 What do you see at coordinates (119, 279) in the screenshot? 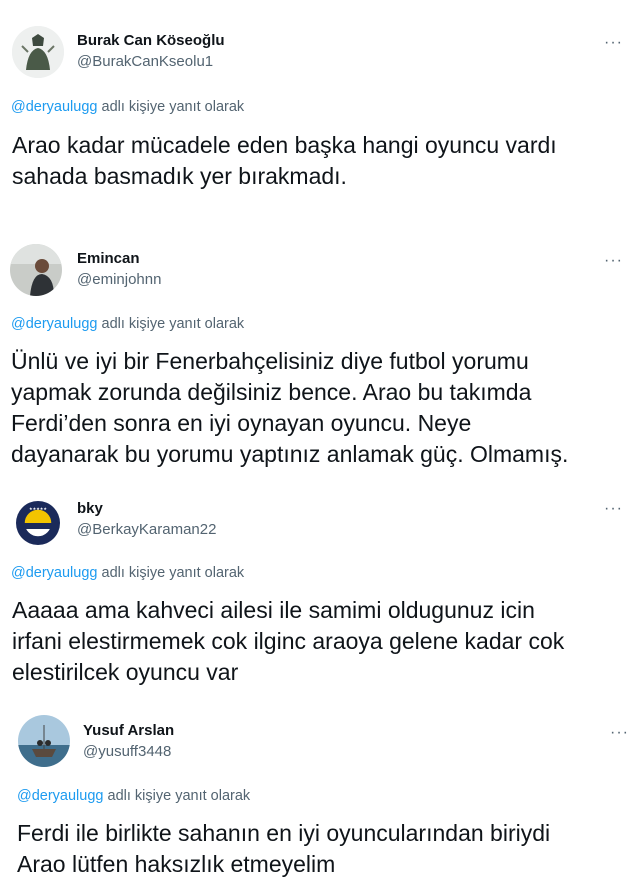
I see `author-handle: @eminjohnn` at bounding box center [119, 279].